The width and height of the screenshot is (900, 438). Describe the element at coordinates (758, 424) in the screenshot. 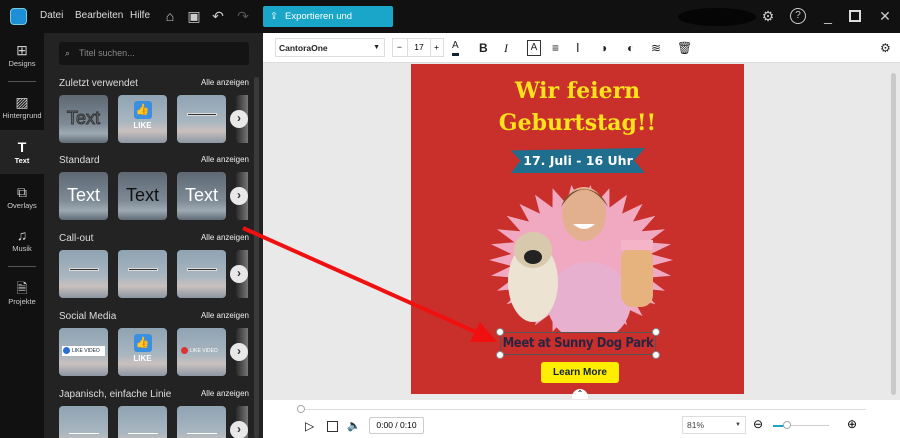

I see `zoom-out-icon: ⊖` at that location.